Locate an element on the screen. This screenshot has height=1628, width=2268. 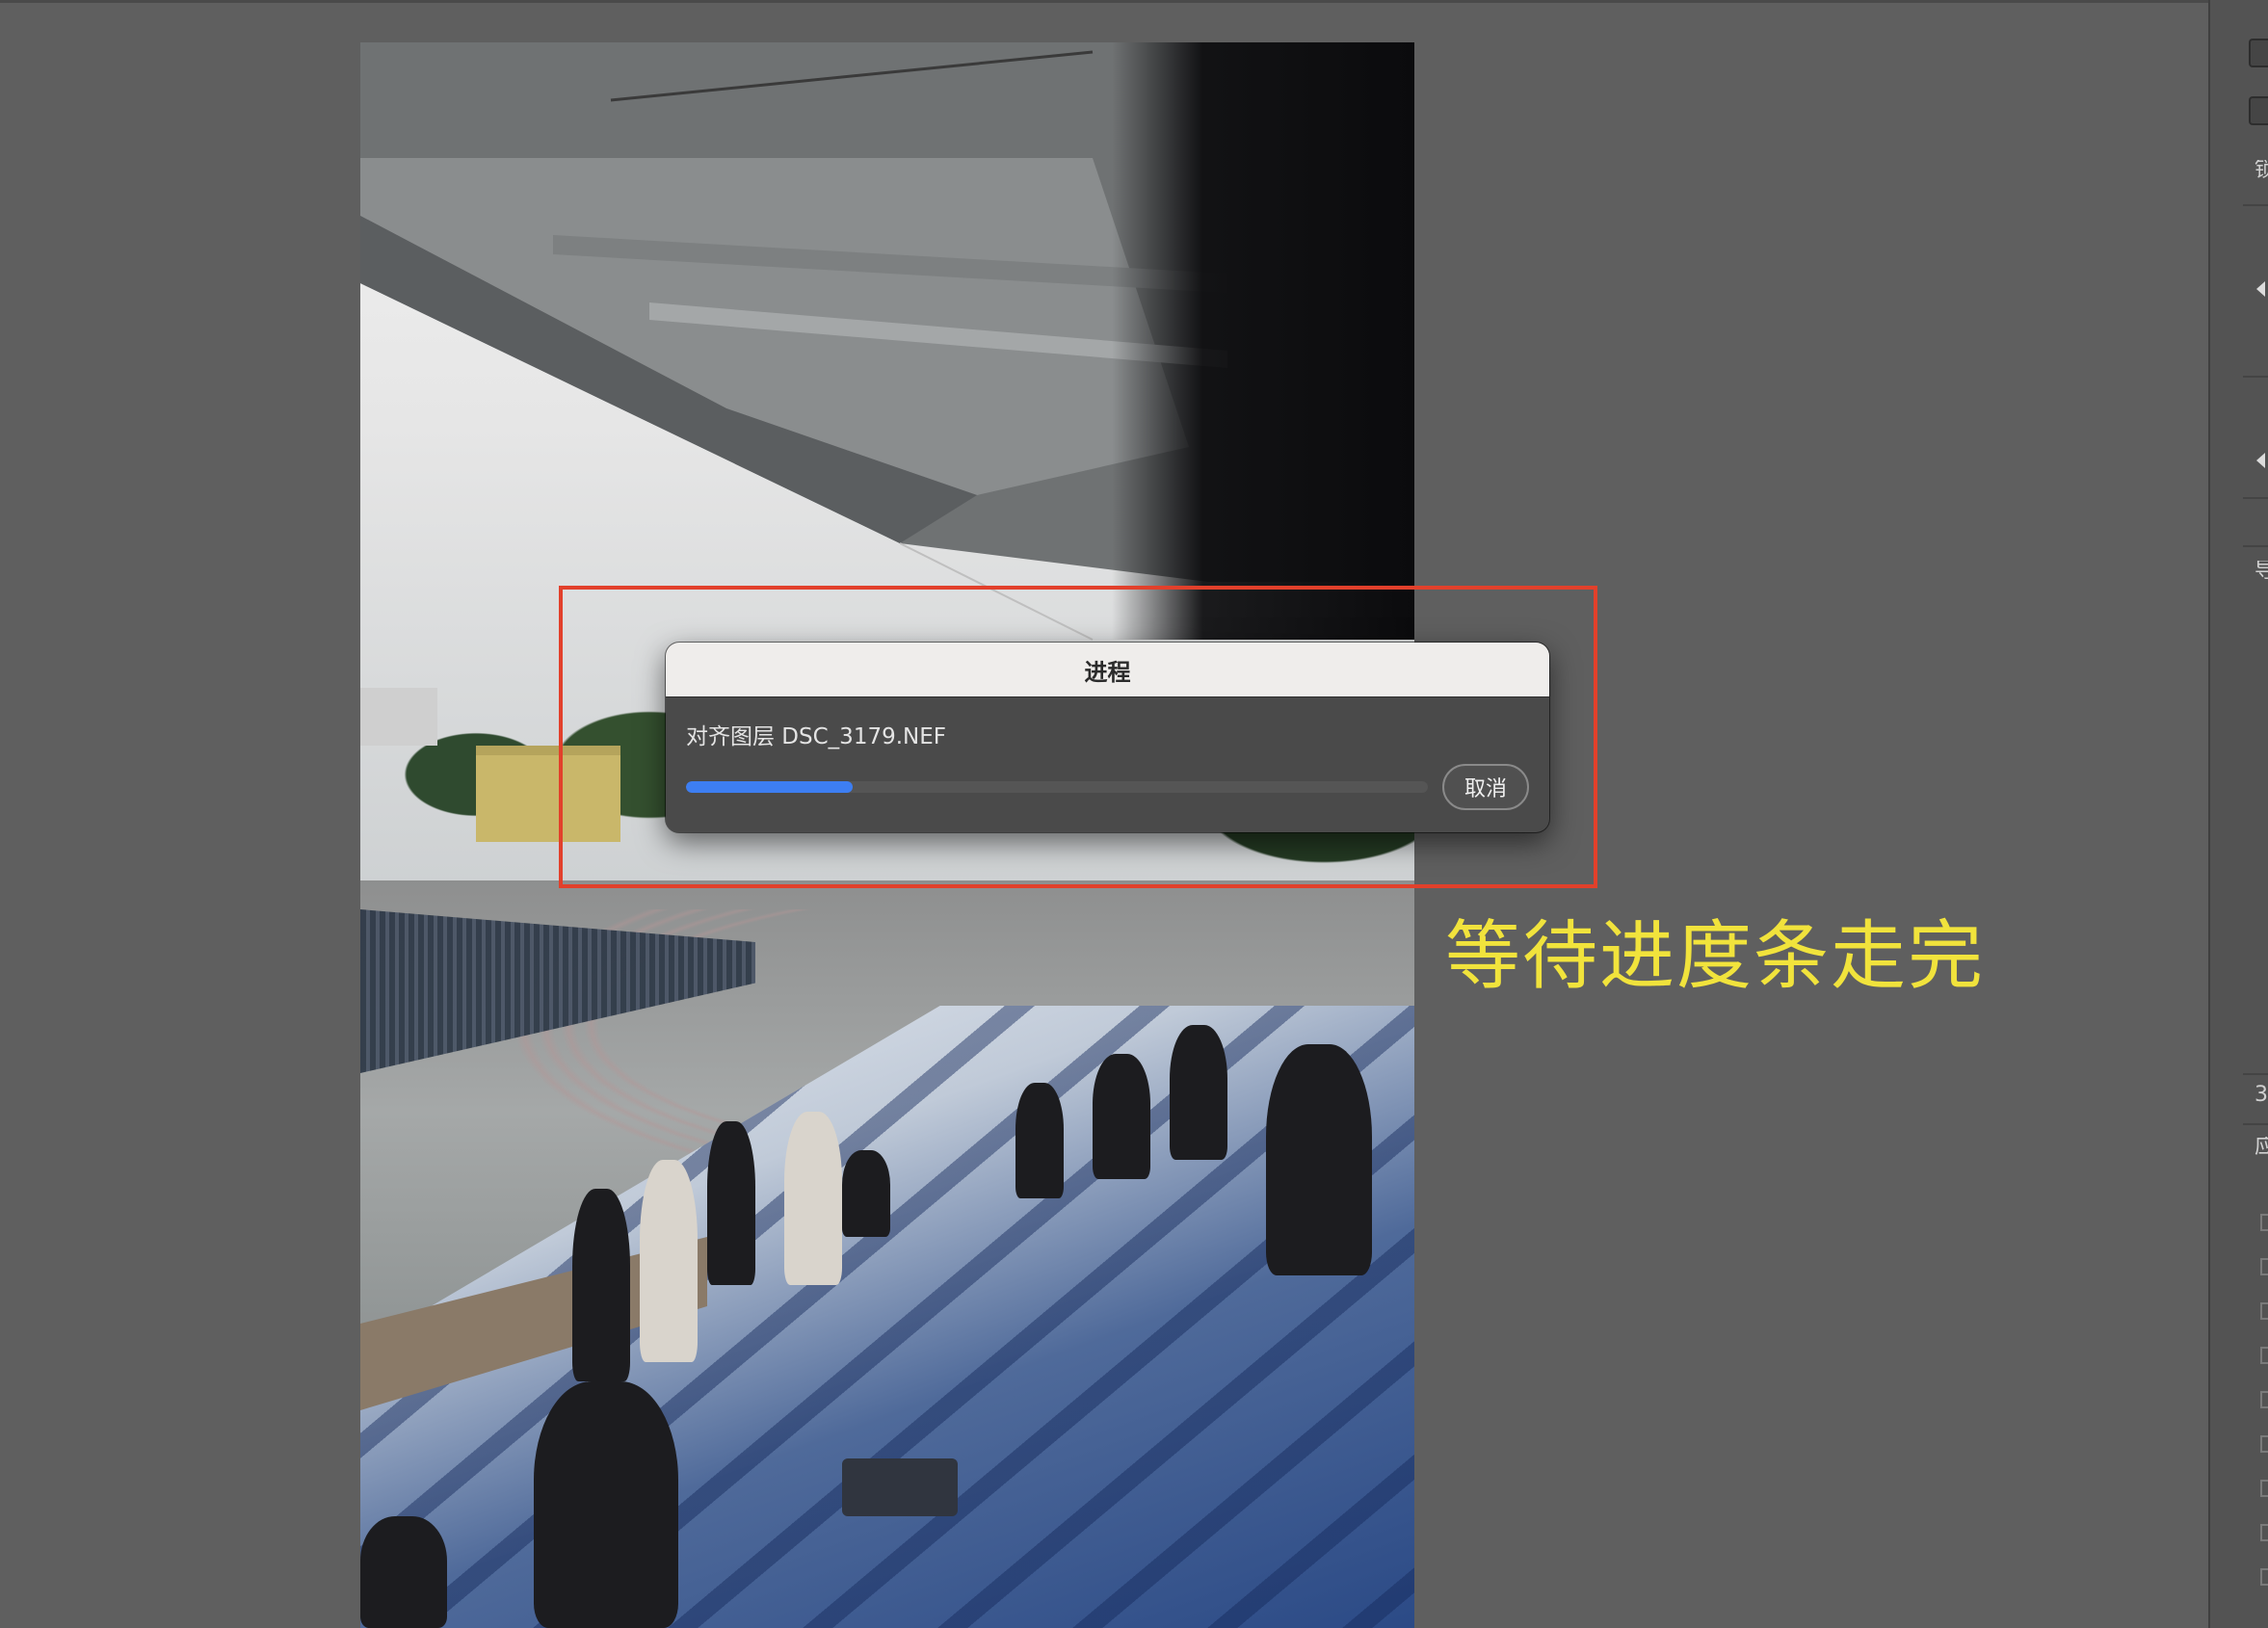
dialog-titlebar: 进程 is located at coordinates (1107, 670).